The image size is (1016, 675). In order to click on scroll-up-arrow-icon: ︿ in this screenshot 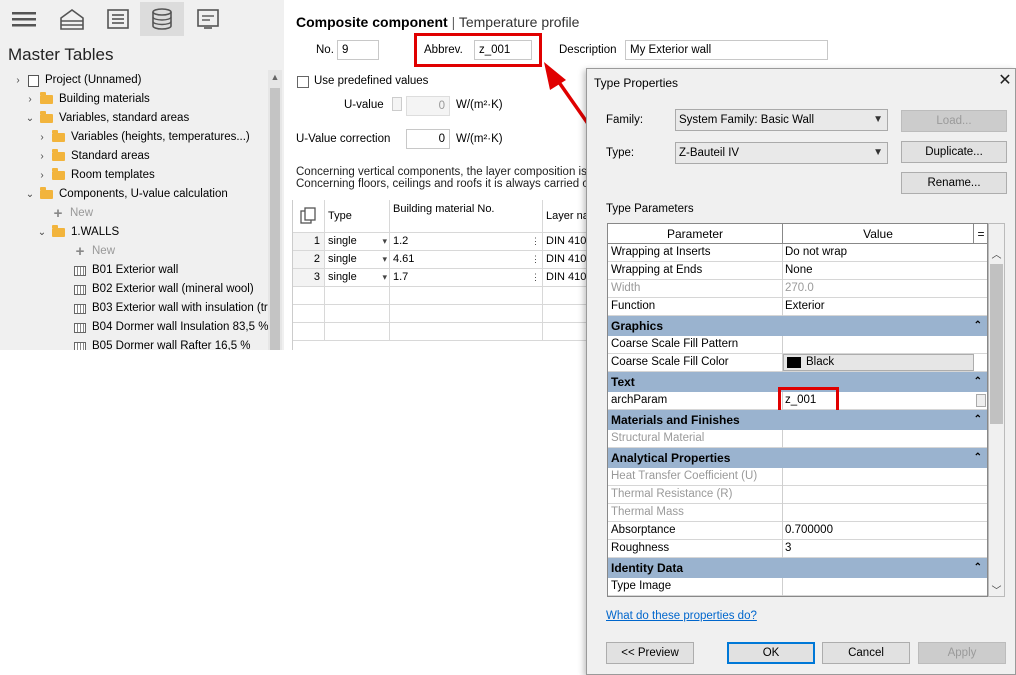, I will do `click(996, 253)`.